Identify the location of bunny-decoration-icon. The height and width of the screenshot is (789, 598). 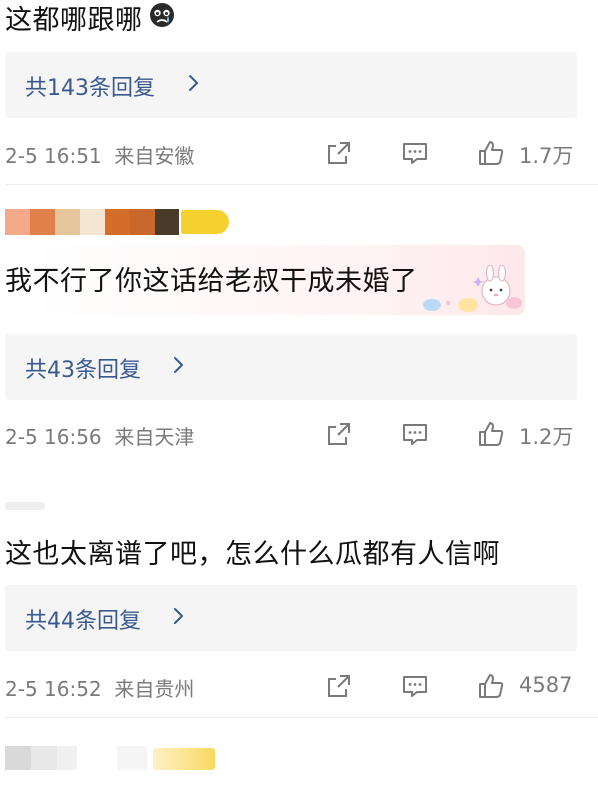
(472, 288).